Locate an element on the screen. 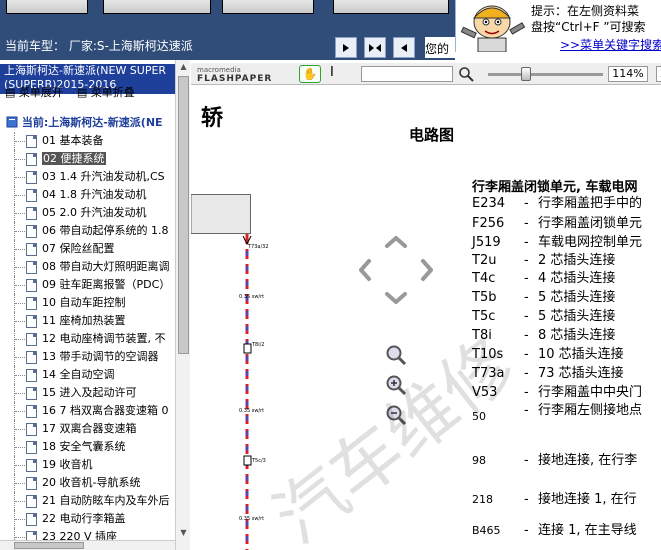 Image resolution: width=661 pixels, height=550 pixels. next-button is located at coordinates (404, 47).